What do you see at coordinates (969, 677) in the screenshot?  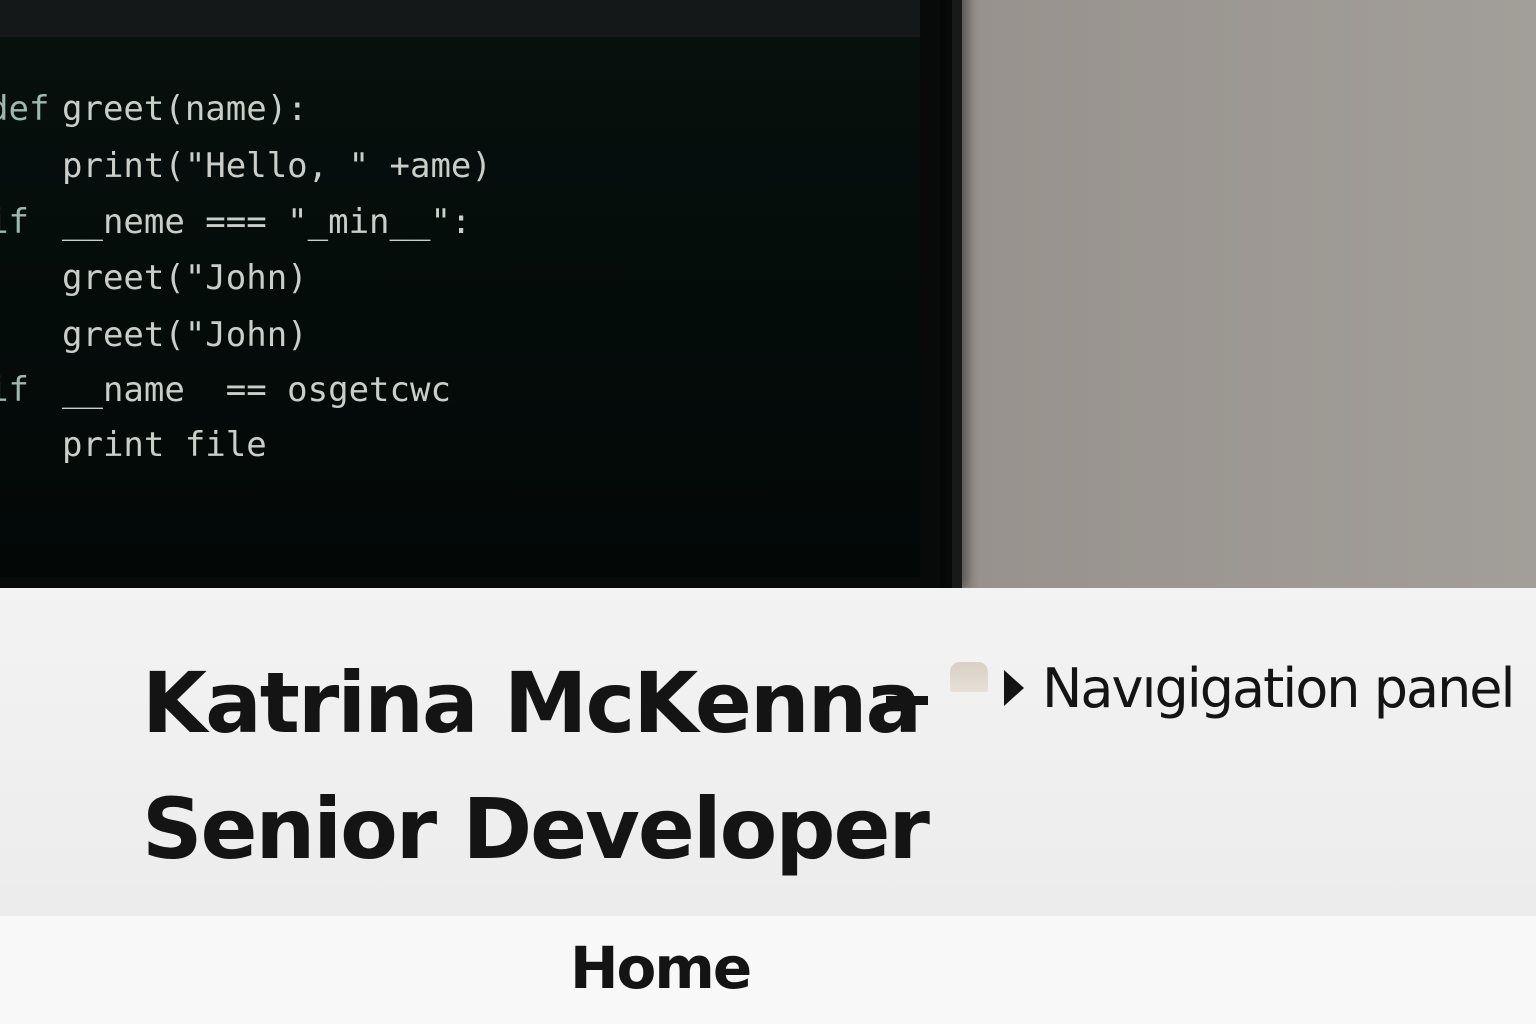 I see `nav-chip-icon` at bounding box center [969, 677].